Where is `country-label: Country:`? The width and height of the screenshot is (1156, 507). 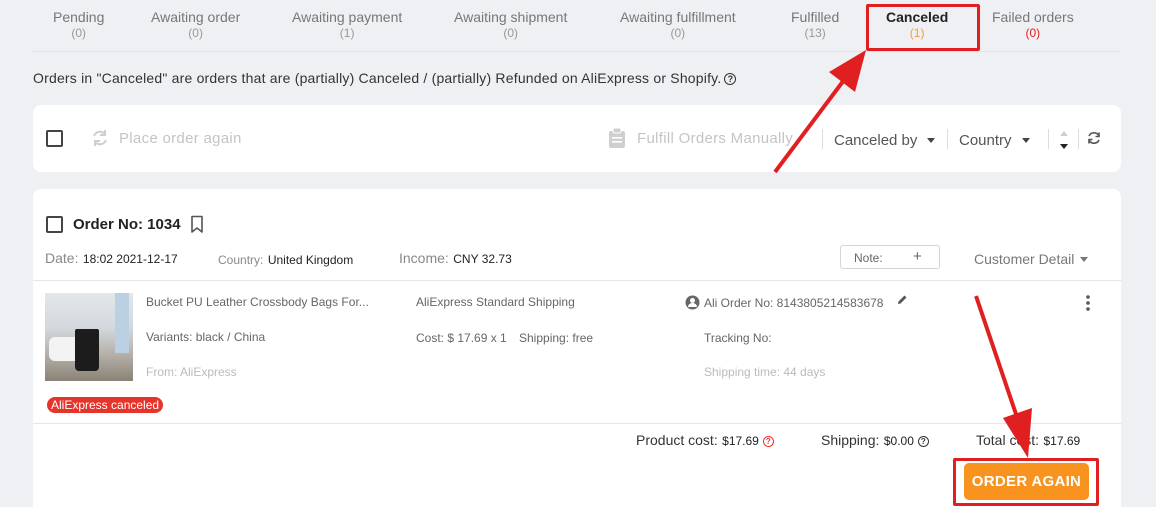
country-label: Country: is located at coordinates (241, 260).